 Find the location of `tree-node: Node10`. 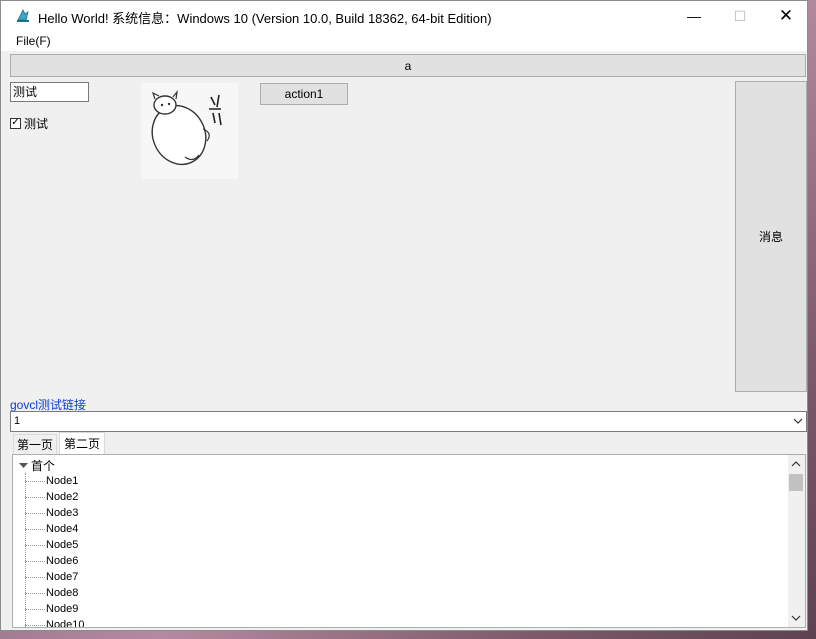

tree-node: Node10 is located at coordinates (55, 622).